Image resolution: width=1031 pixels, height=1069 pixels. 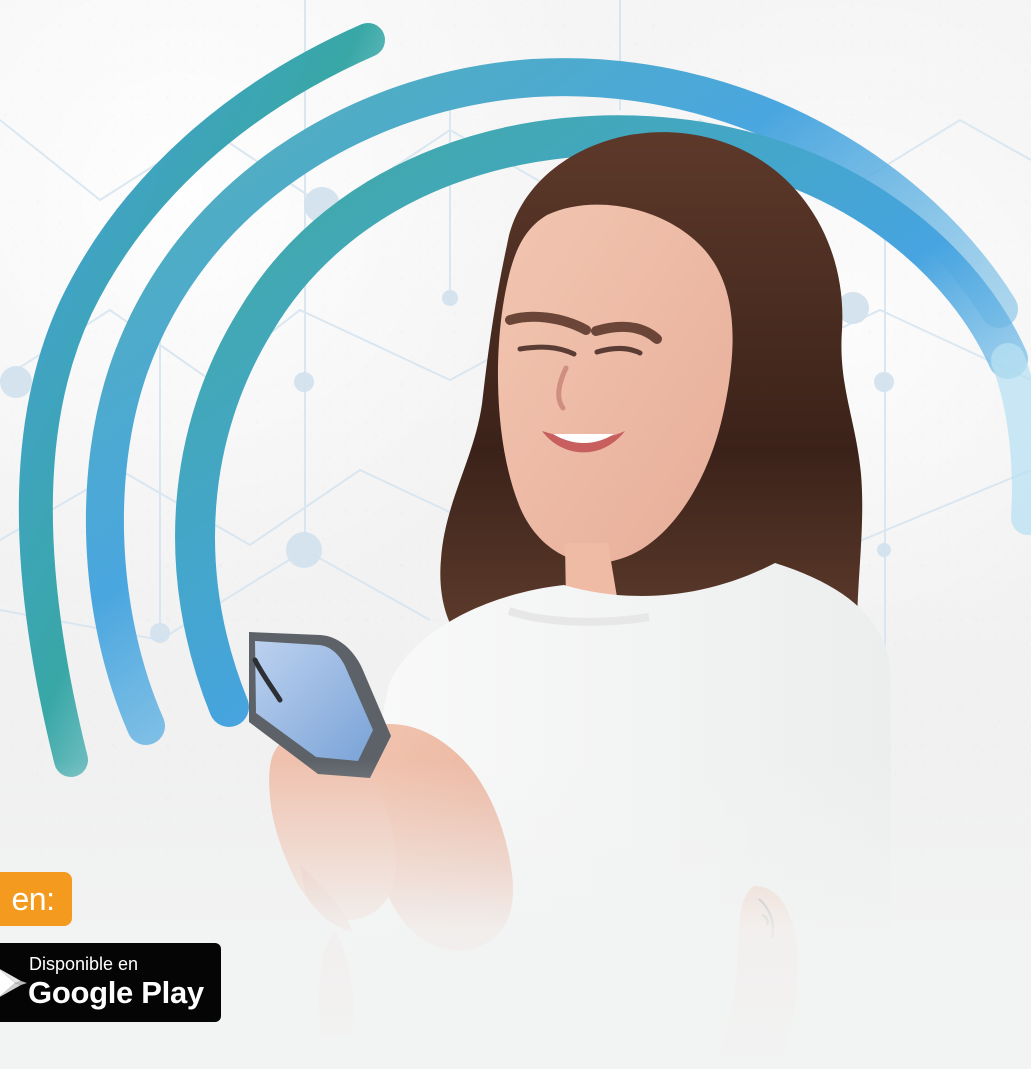 I want to click on arm-right, so click(x=756, y=977).